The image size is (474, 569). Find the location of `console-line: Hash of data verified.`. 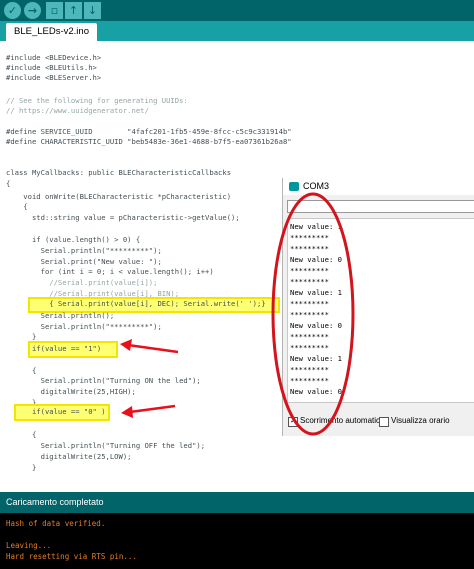

console-line: Hash of data verified. is located at coordinates (56, 523).